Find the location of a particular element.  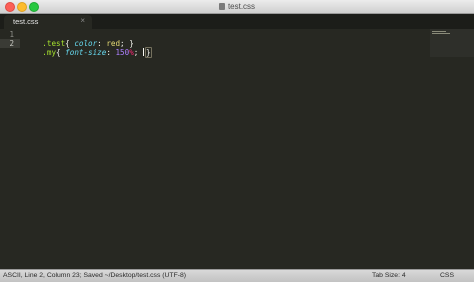

line-number-gutter: 1 2 is located at coordinates (10, 149).